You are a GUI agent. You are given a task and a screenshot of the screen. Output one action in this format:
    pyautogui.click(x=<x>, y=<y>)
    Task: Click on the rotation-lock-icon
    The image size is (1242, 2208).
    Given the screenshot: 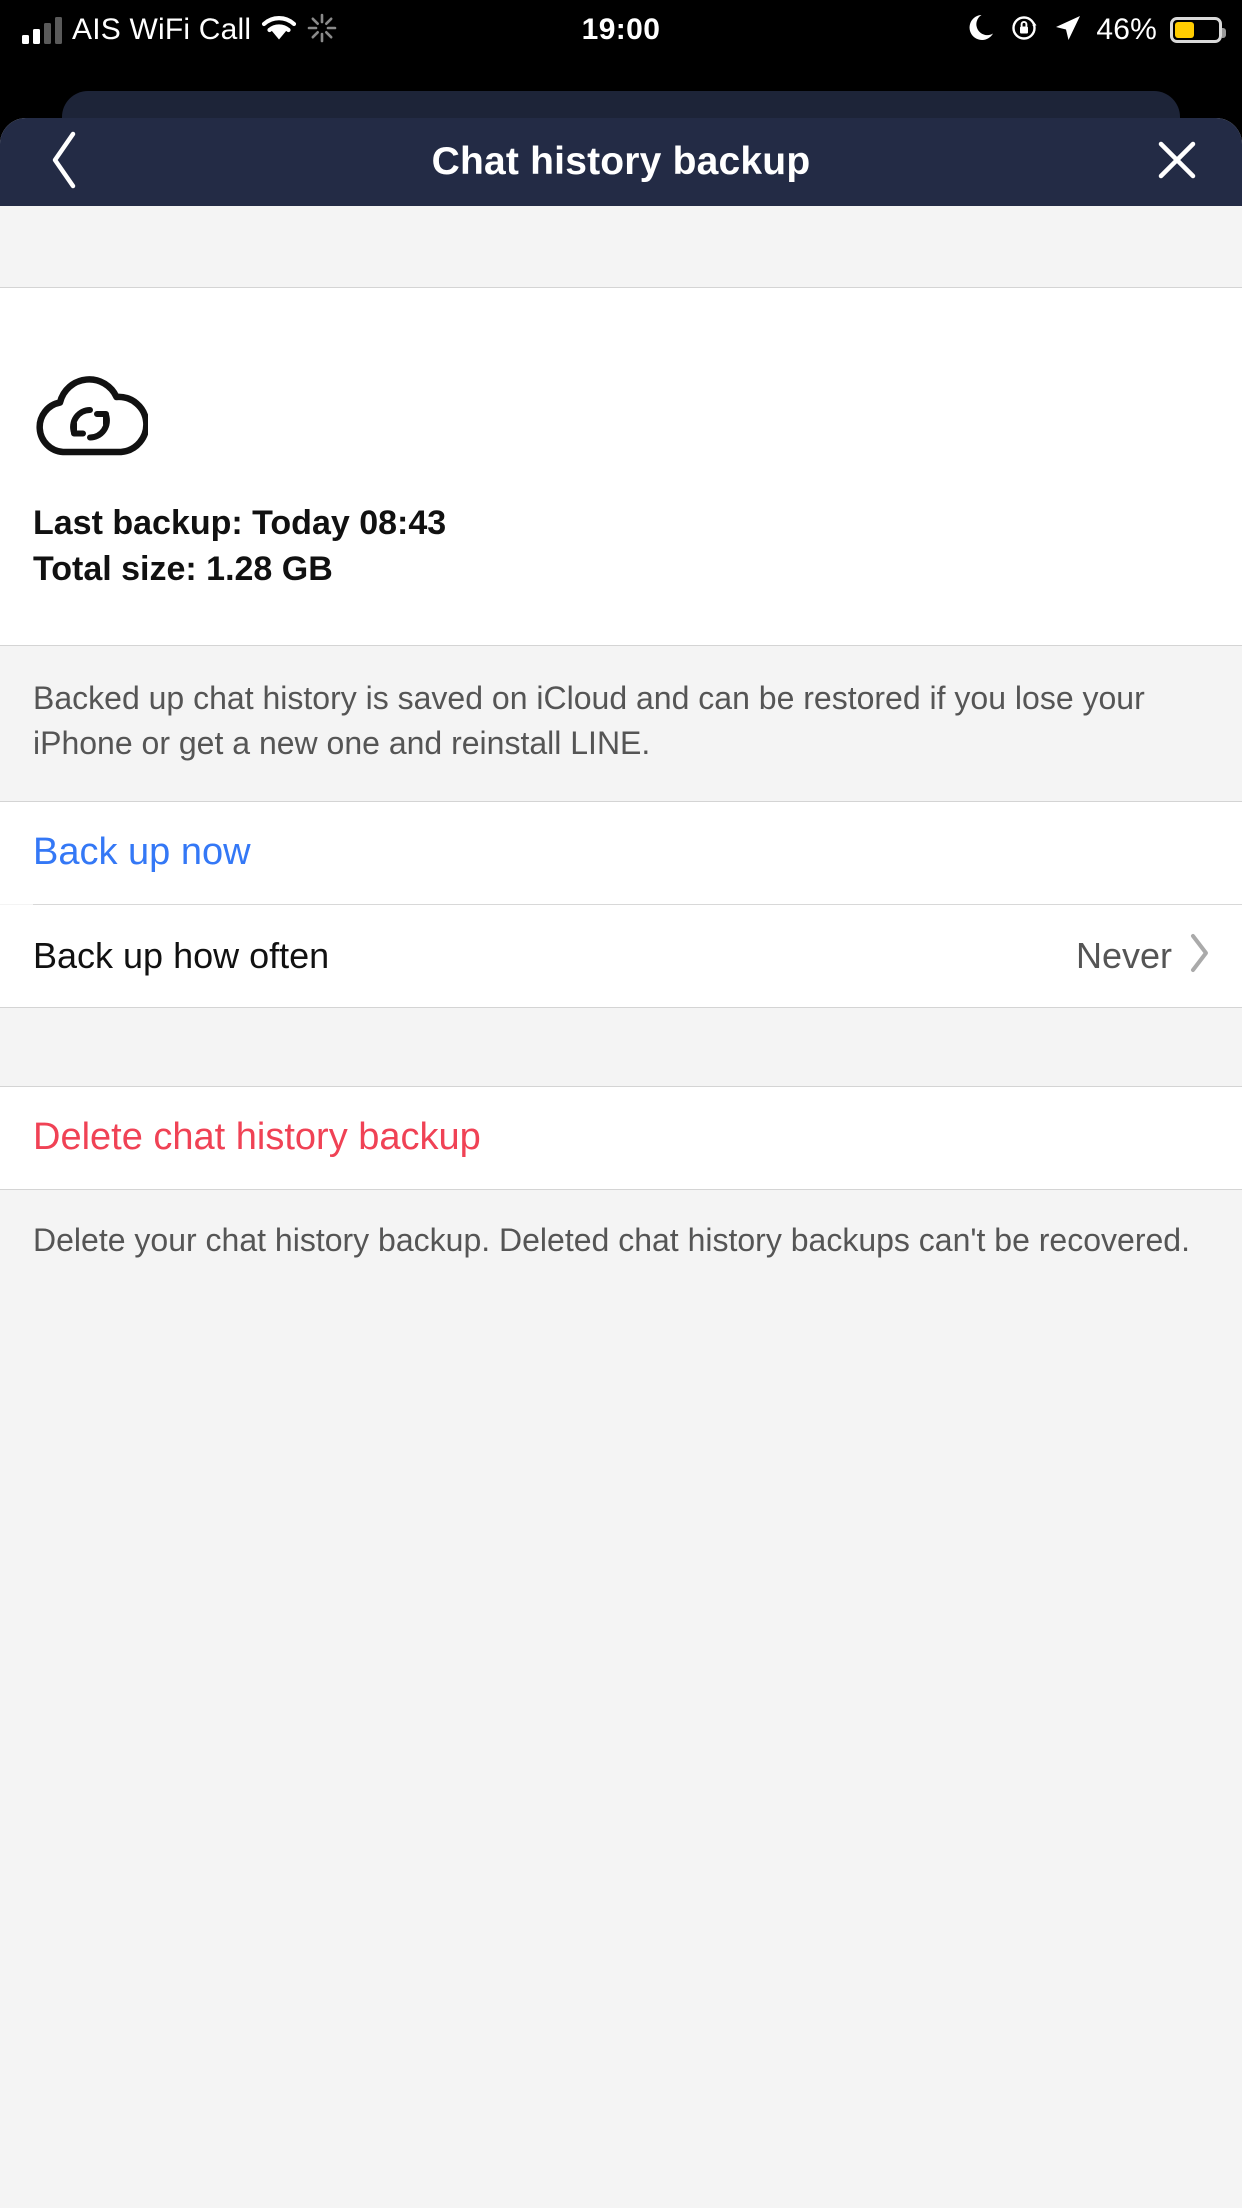 What is the action you would take?
    pyautogui.click(x=1025, y=30)
    